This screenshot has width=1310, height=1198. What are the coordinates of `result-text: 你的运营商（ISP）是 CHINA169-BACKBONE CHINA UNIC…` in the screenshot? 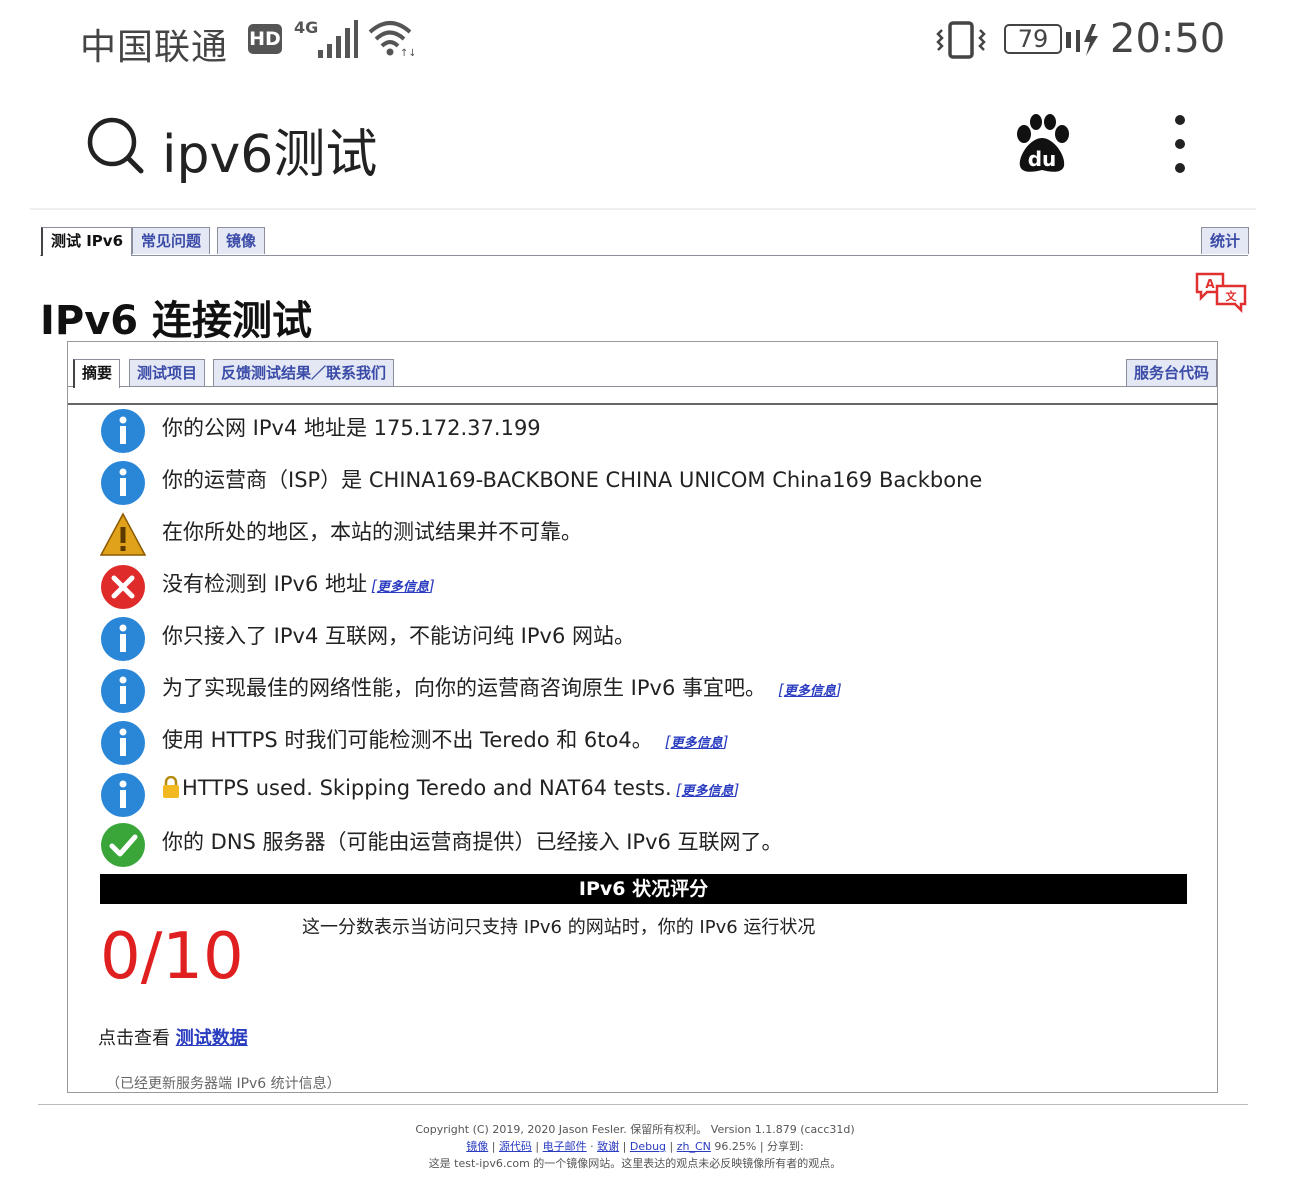 It's located at (572, 480).